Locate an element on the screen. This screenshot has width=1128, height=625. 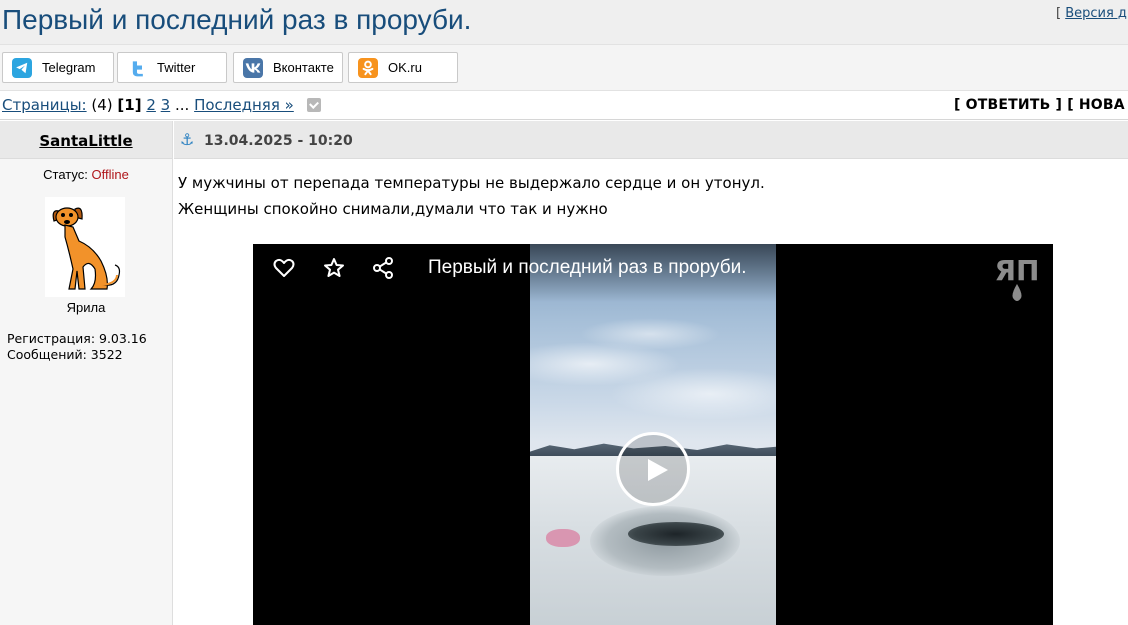
share-vk-button: Вконтакте is located at coordinates (288, 67).